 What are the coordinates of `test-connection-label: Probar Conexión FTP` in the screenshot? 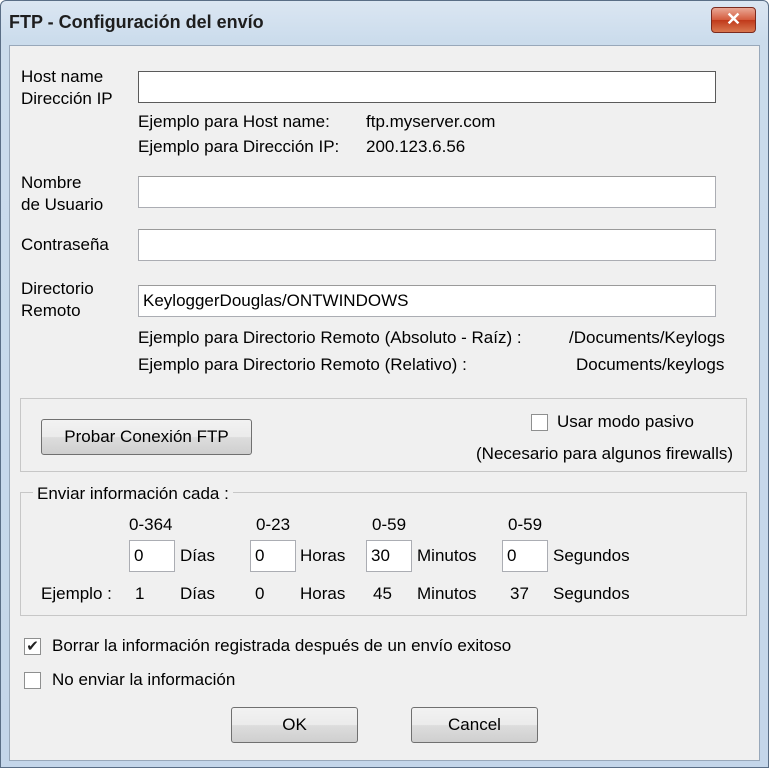 It's located at (146, 436).